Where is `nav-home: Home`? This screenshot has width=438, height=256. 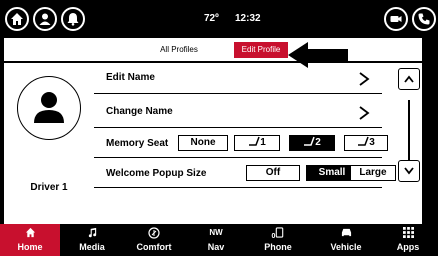
nav-home: Home is located at coordinates (30, 240).